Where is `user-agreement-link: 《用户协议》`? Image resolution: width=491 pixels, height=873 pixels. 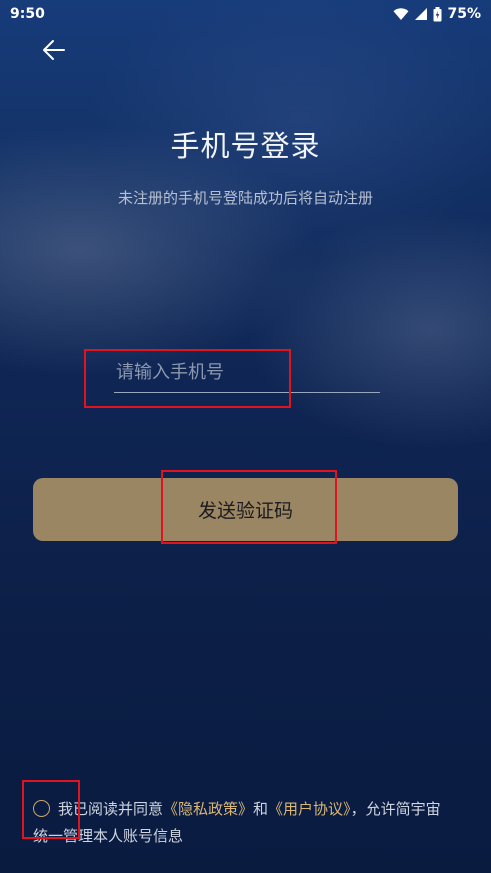 user-agreement-link: 《用户协议》 is located at coordinates (309, 809).